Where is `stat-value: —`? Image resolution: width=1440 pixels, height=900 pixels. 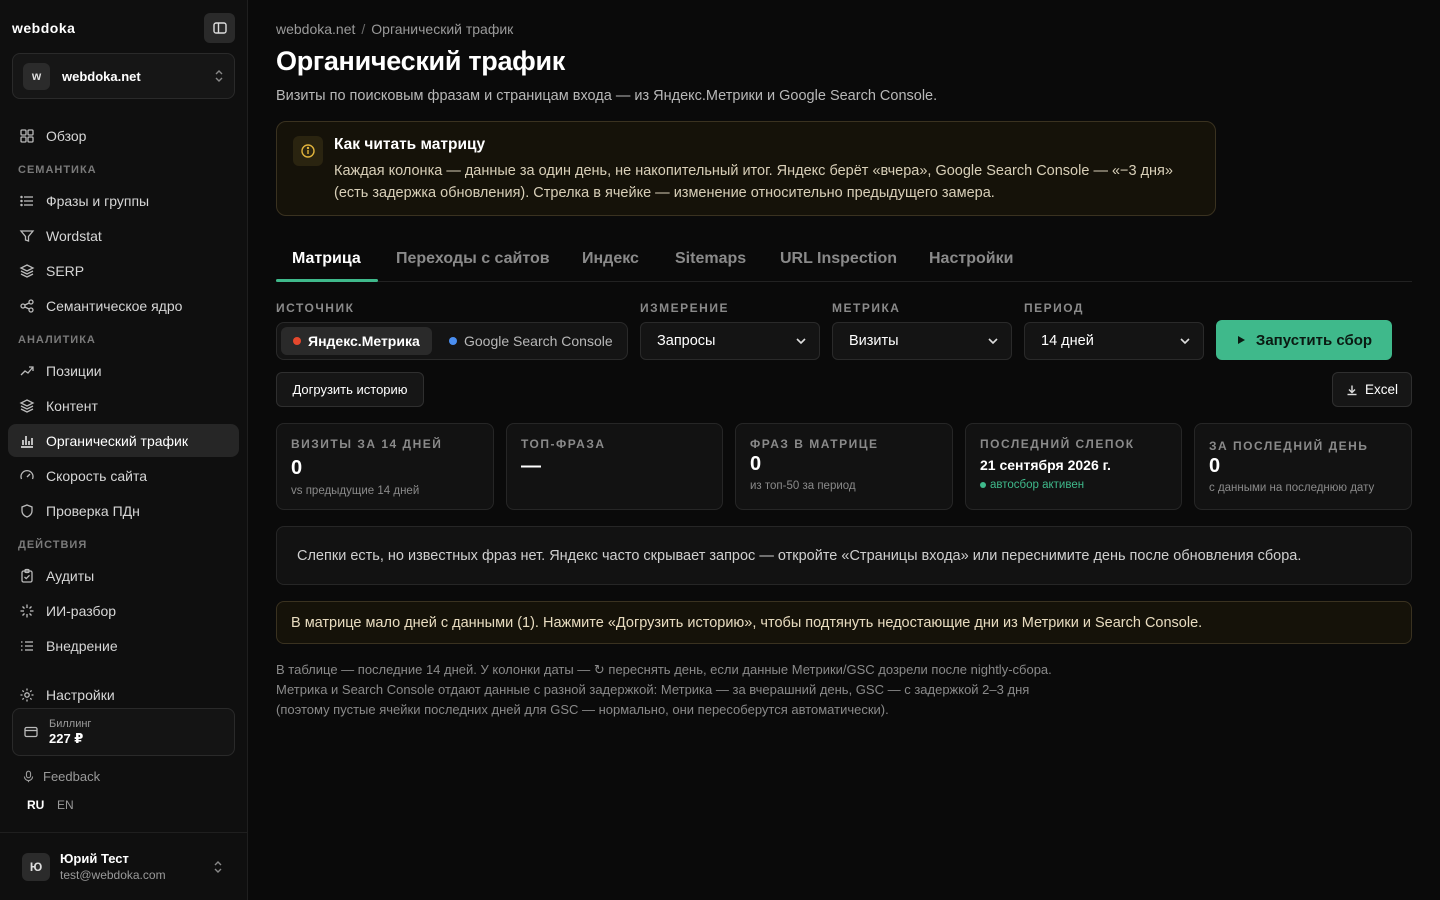 stat-value: — is located at coordinates (531, 466).